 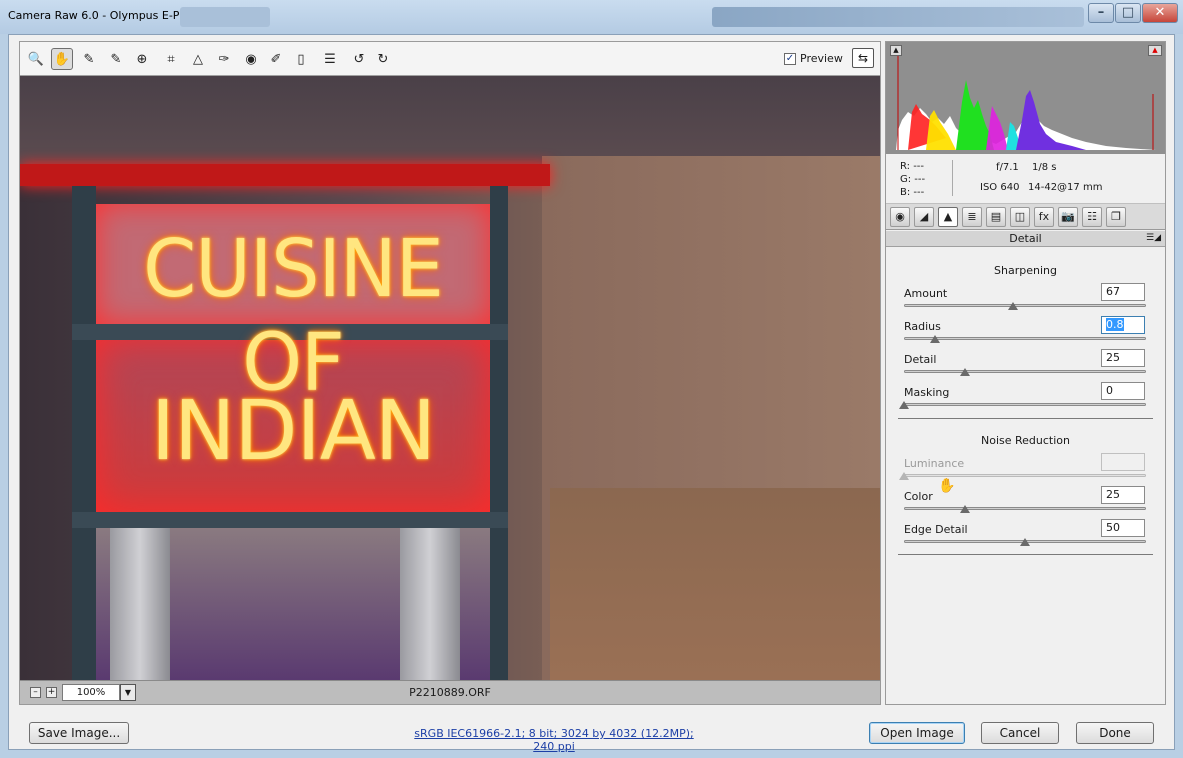 I want to click on detail-slider-track, so click(x=1025, y=371).